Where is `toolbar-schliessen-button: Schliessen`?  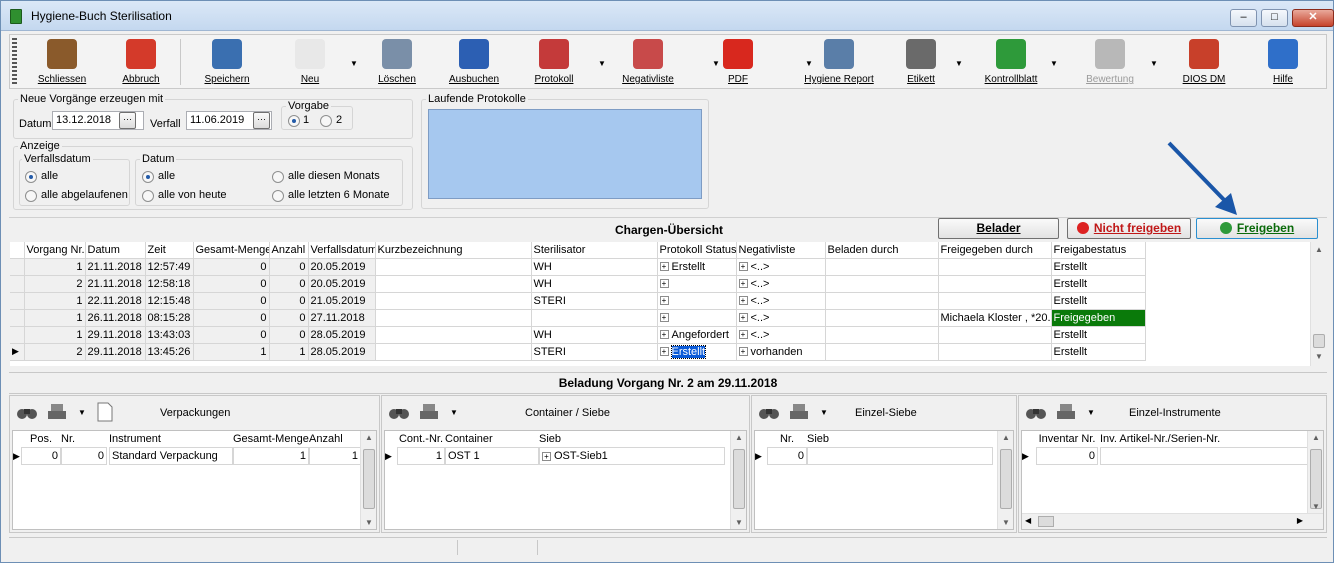 toolbar-schliessen-button: Schliessen is located at coordinates (62, 62).